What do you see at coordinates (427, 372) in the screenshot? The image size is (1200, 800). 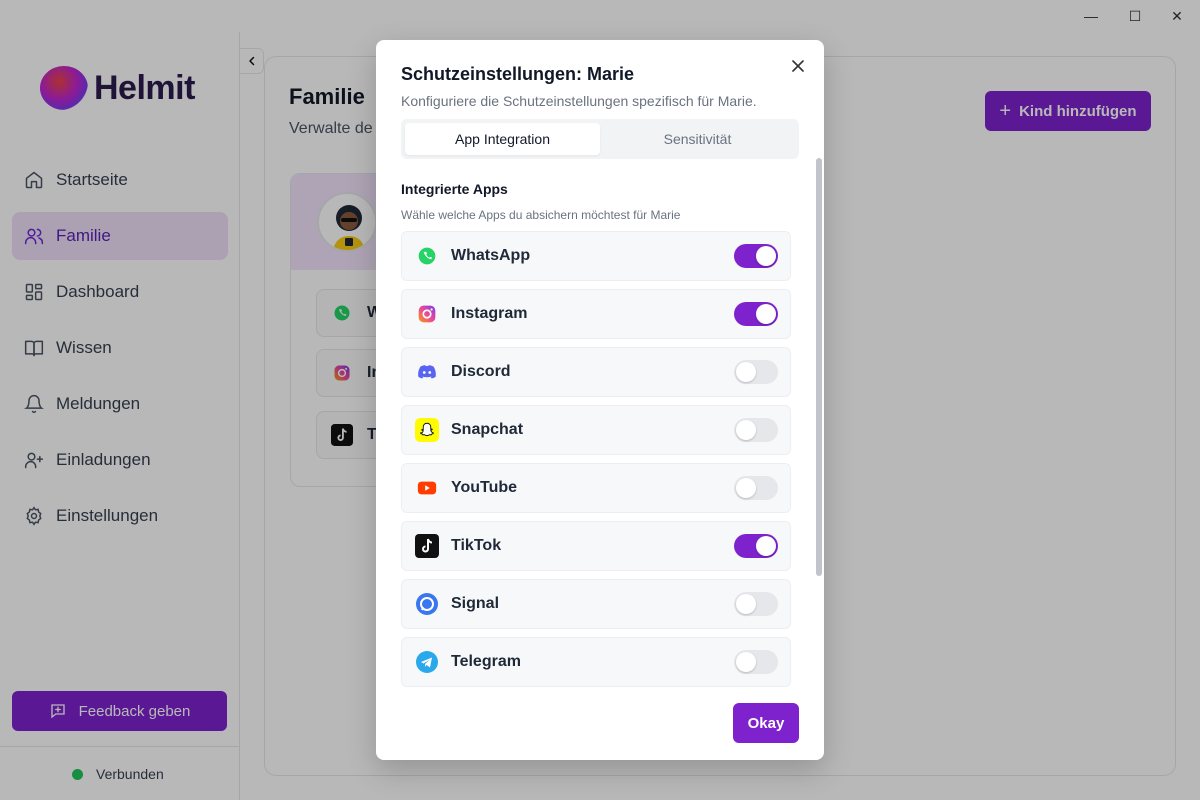 I see `discord-icon` at bounding box center [427, 372].